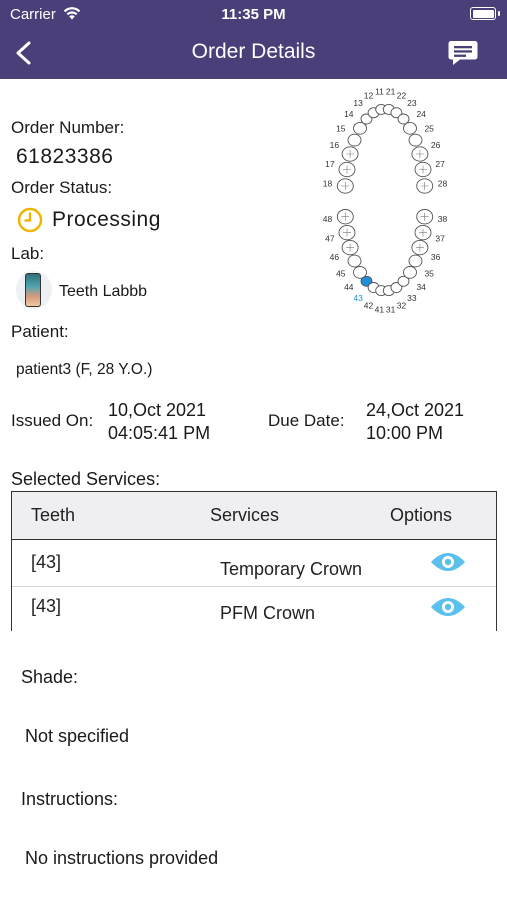  I want to click on tooth-label-15: 15, so click(341, 128).